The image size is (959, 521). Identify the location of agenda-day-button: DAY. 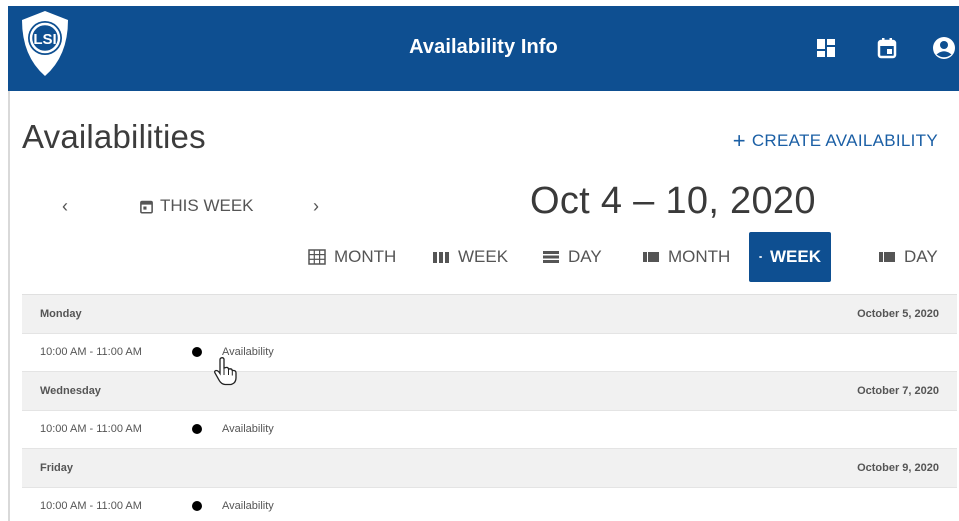
(908, 257).